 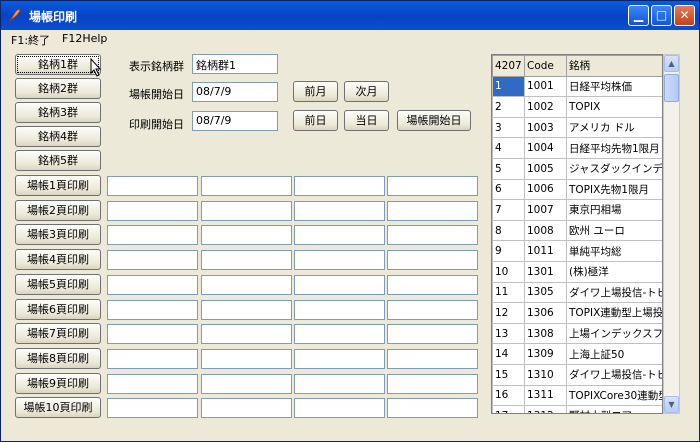 I want to click on grid-cell-name: 上海上証50, so click(x=614, y=354).